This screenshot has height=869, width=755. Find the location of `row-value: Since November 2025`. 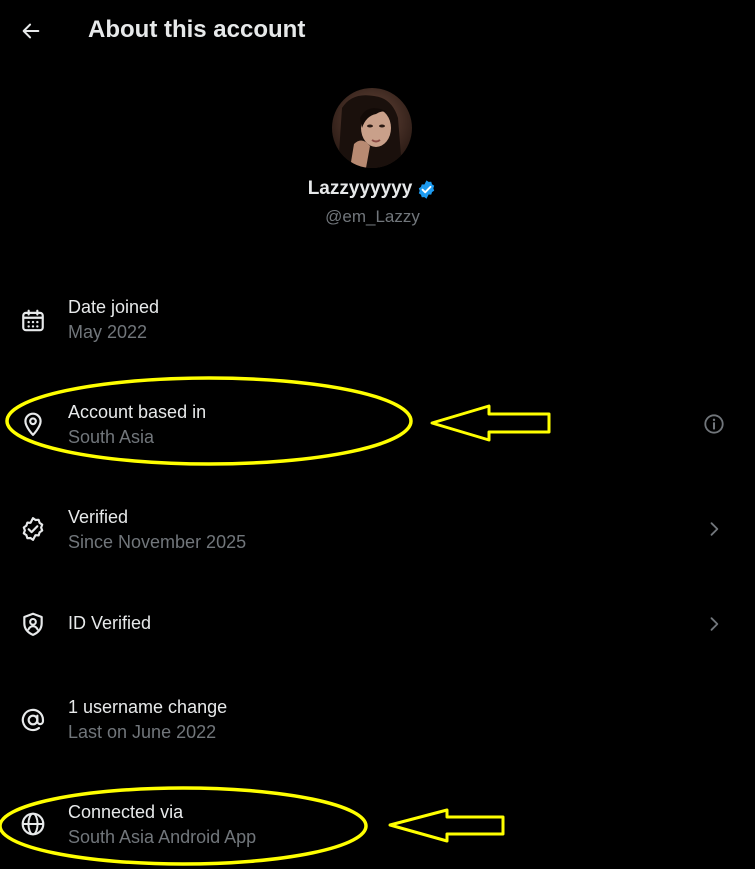

row-value: Since November 2025 is located at coordinates (157, 542).